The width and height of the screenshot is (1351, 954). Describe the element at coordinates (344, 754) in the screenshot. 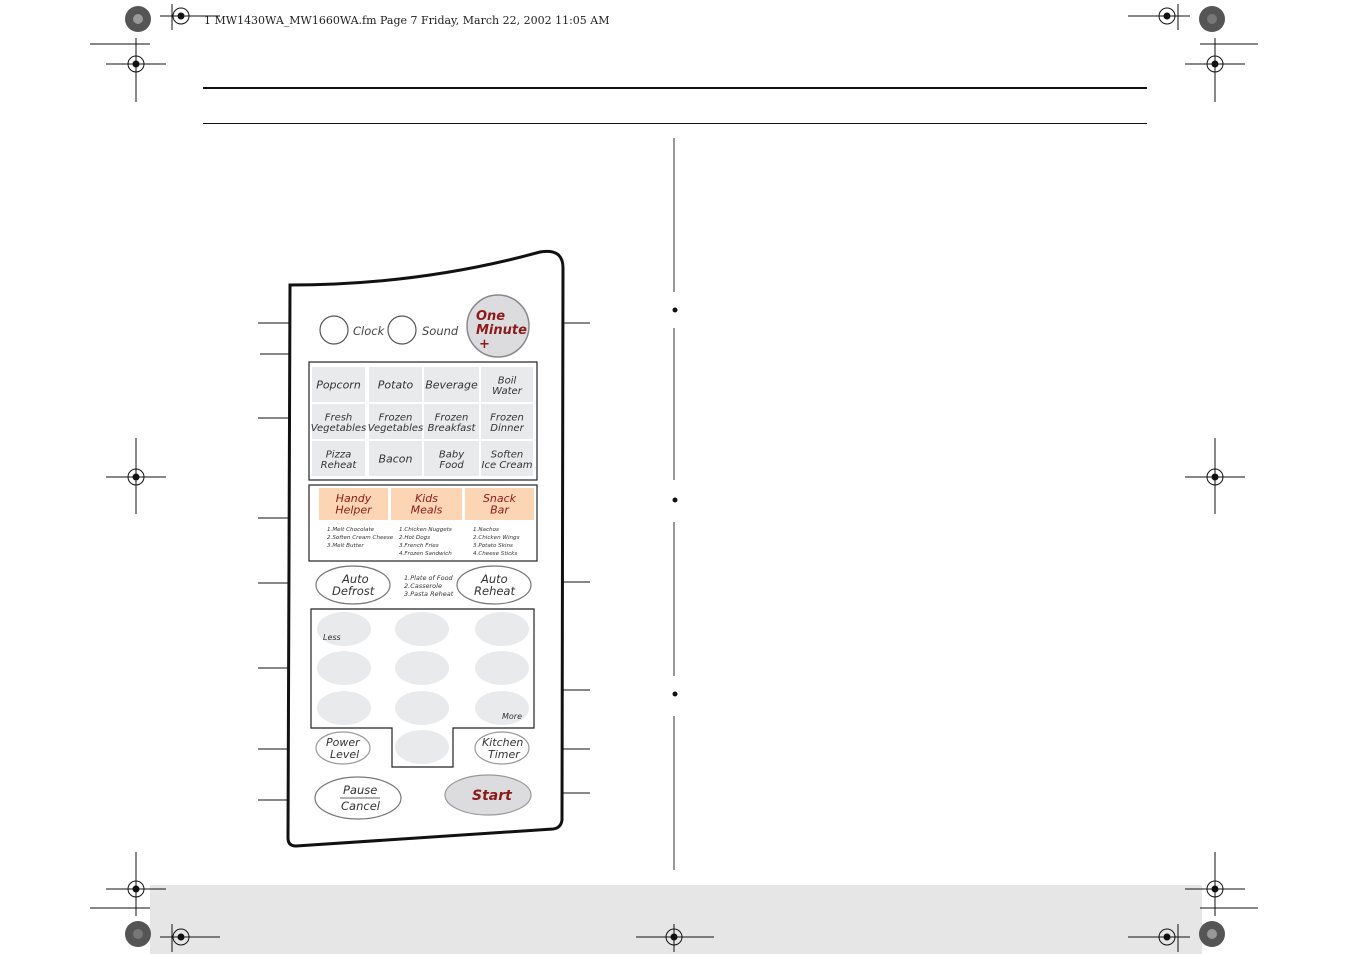

I see `power-level-label-2: Level` at that location.